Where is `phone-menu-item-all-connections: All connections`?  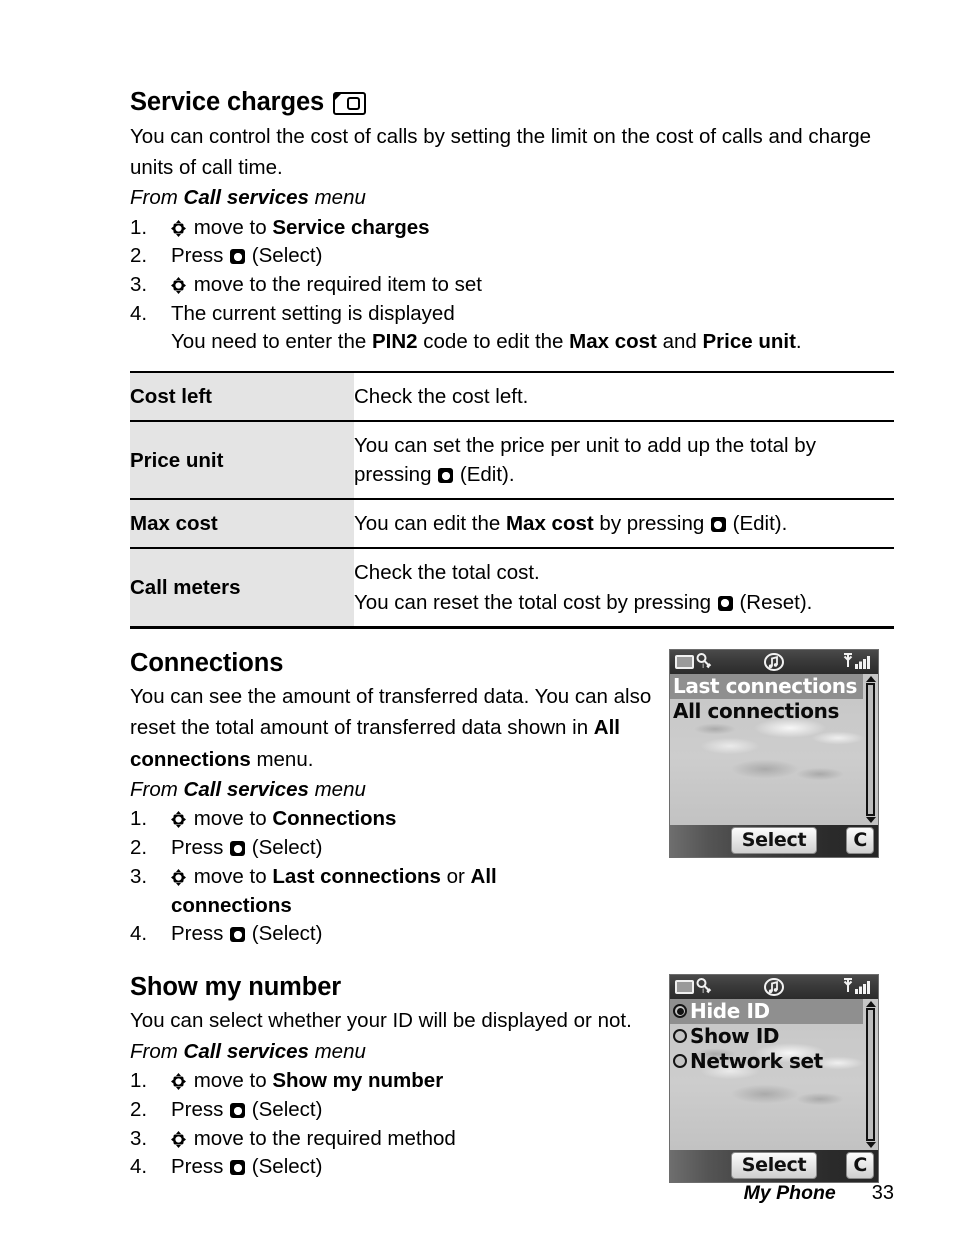
phone-menu-item-all-connections: All connections is located at coordinates (774, 711).